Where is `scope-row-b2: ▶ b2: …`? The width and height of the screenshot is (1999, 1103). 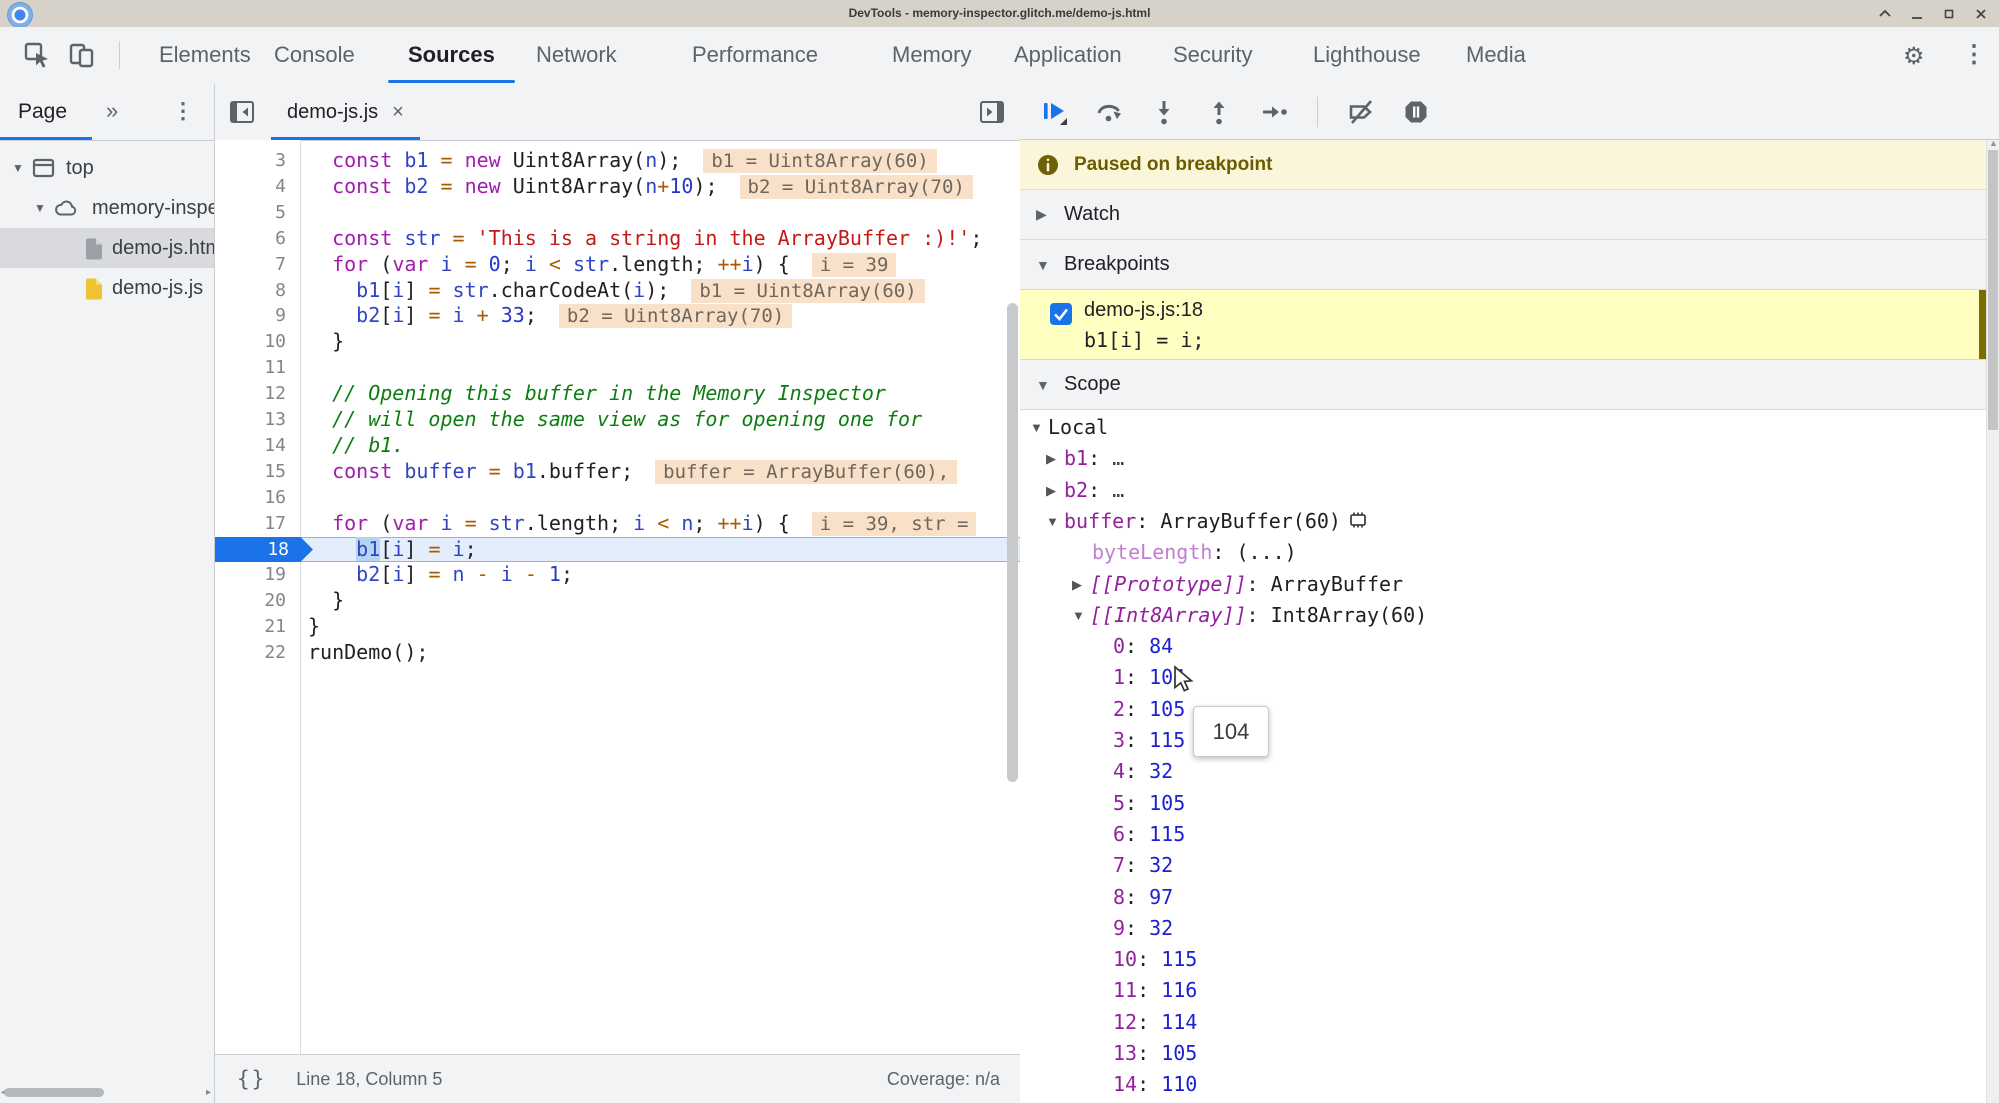
scope-row-b2: ▶ b2: … is located at coordinates (1503, 490).